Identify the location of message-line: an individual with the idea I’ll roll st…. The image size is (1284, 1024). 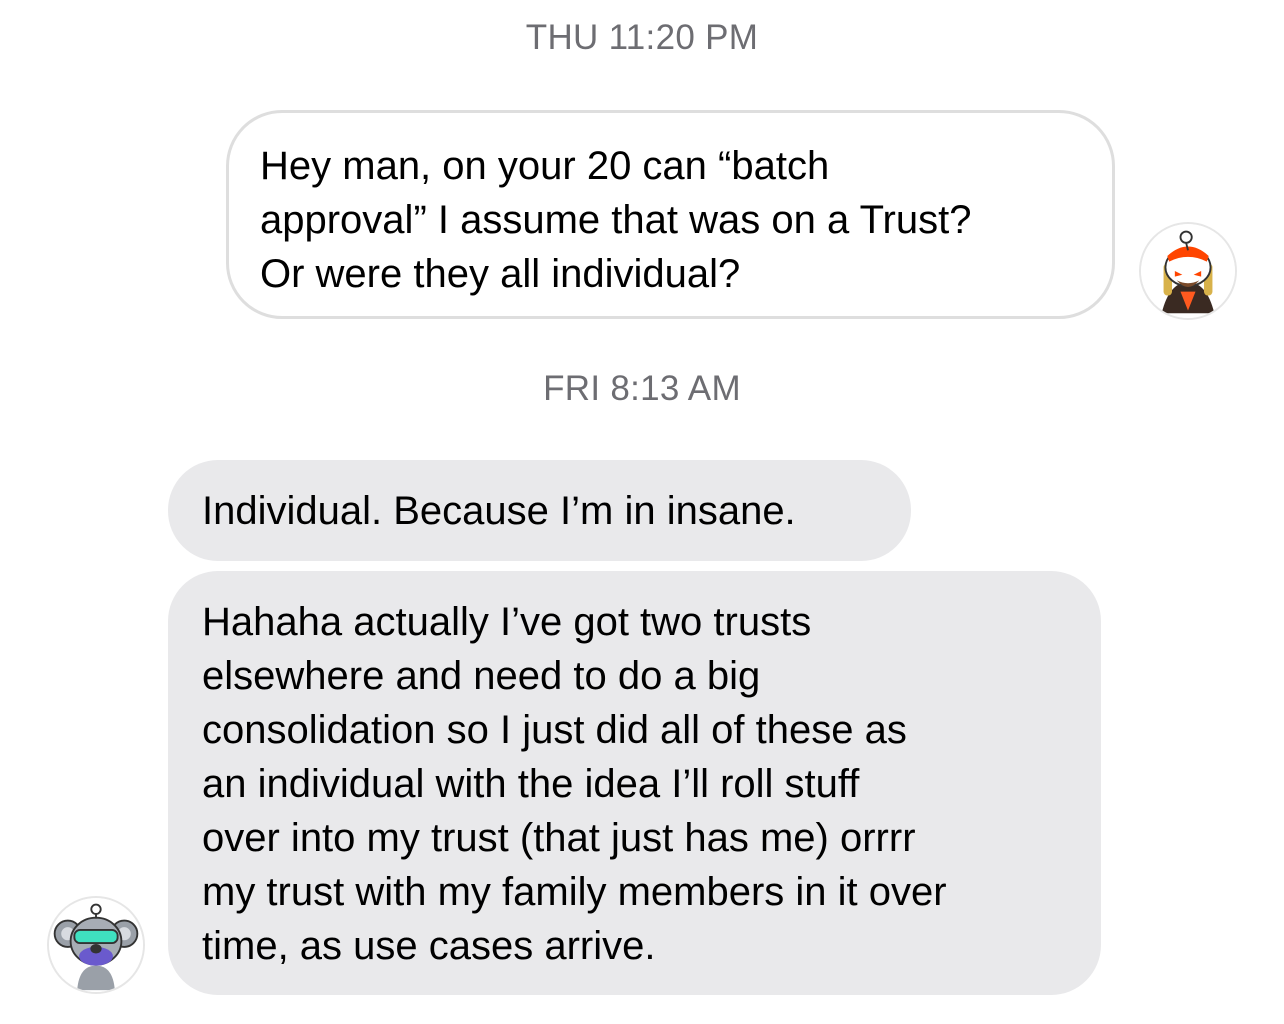
(531, 784).